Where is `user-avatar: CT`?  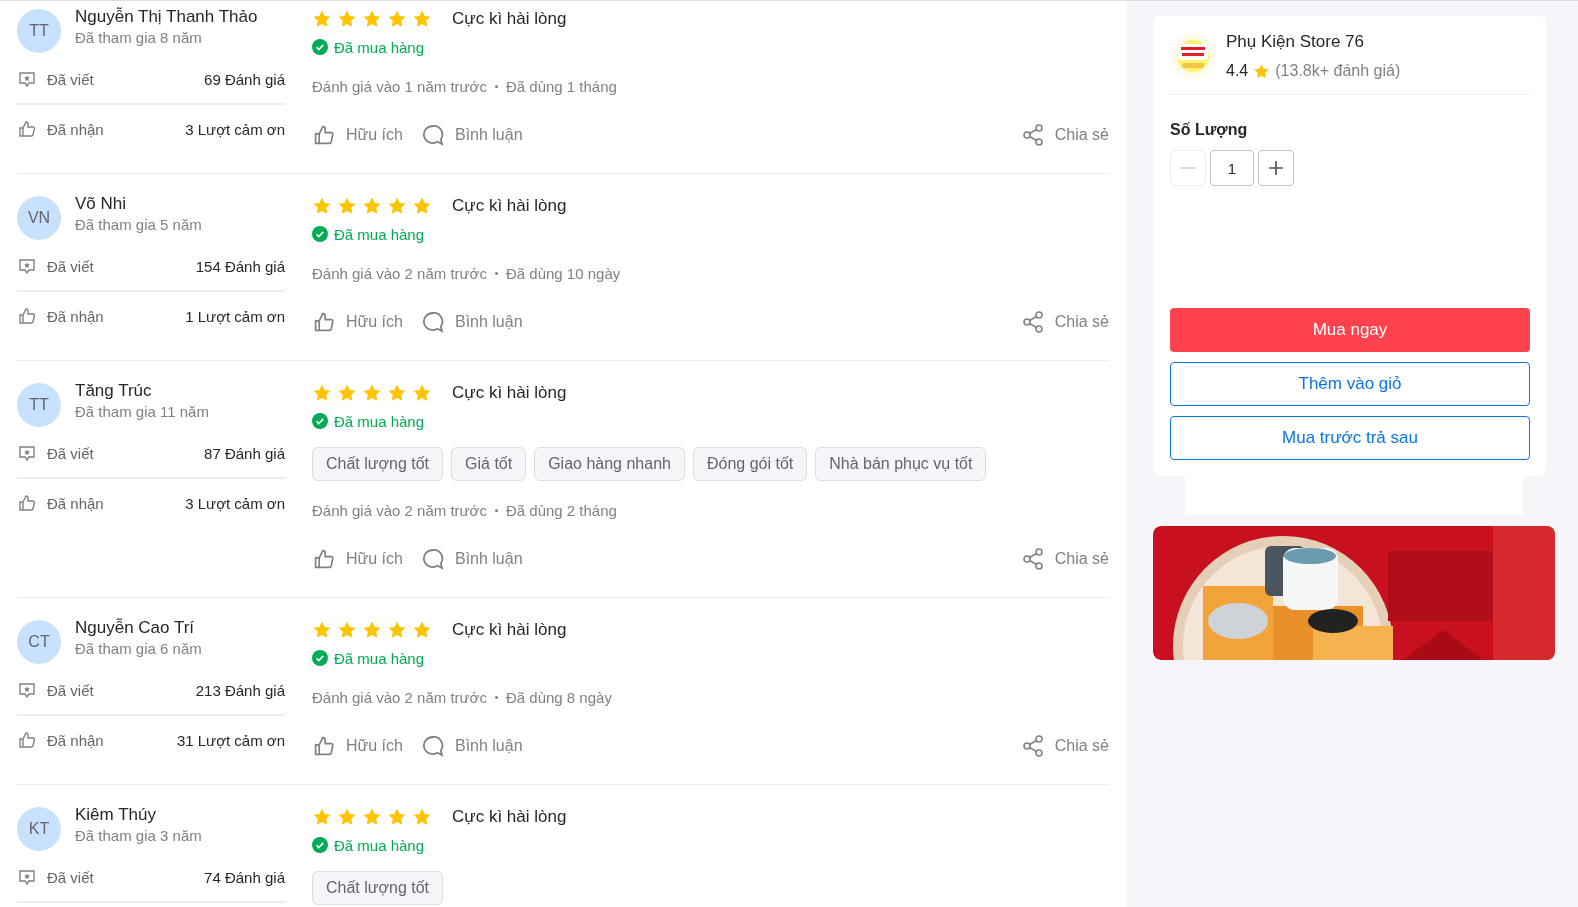 user-avatar: CT is located at coordinates (39, 642).